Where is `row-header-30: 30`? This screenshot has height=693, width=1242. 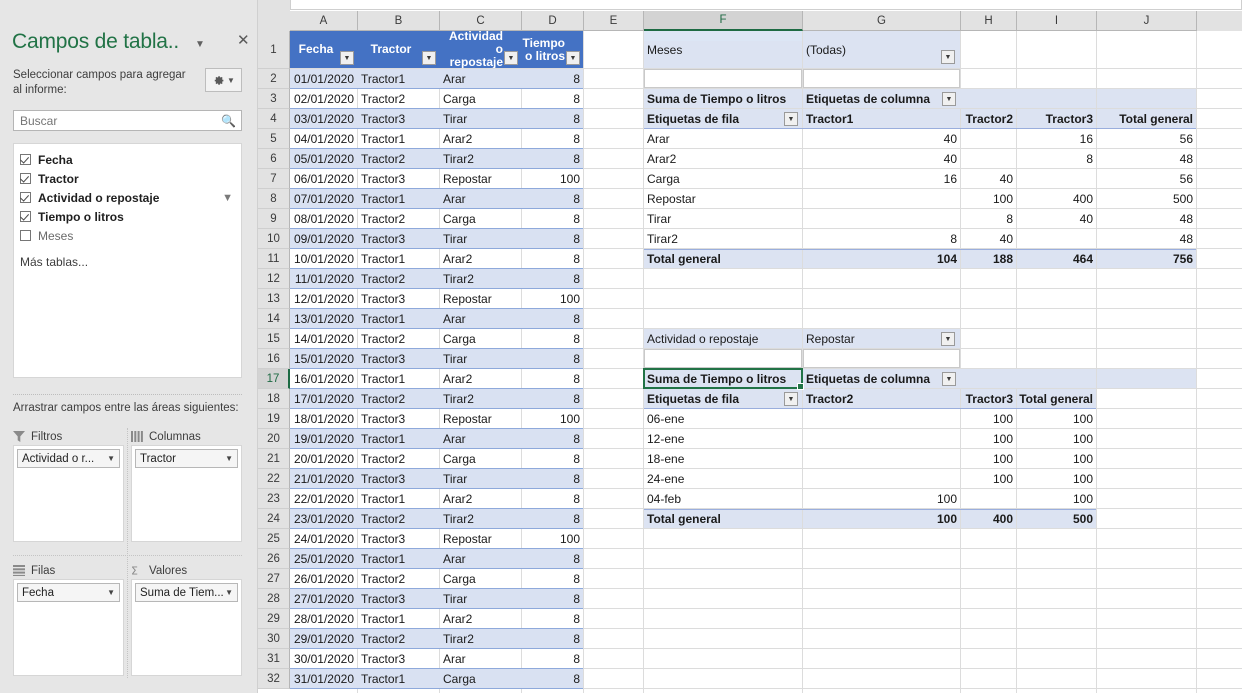 row-header-30: 30 is located at coordinates (274, 639).